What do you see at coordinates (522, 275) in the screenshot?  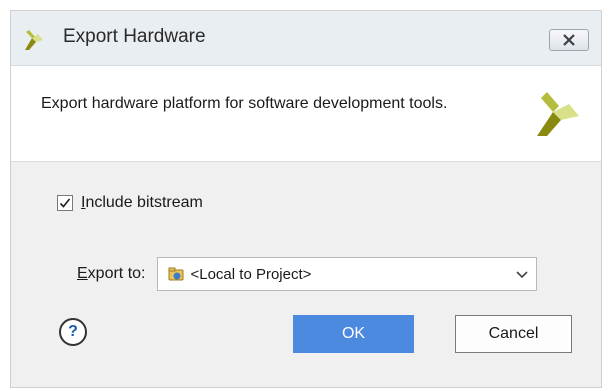 I see `chevron-down-icon` at bounding box center [522, 275].